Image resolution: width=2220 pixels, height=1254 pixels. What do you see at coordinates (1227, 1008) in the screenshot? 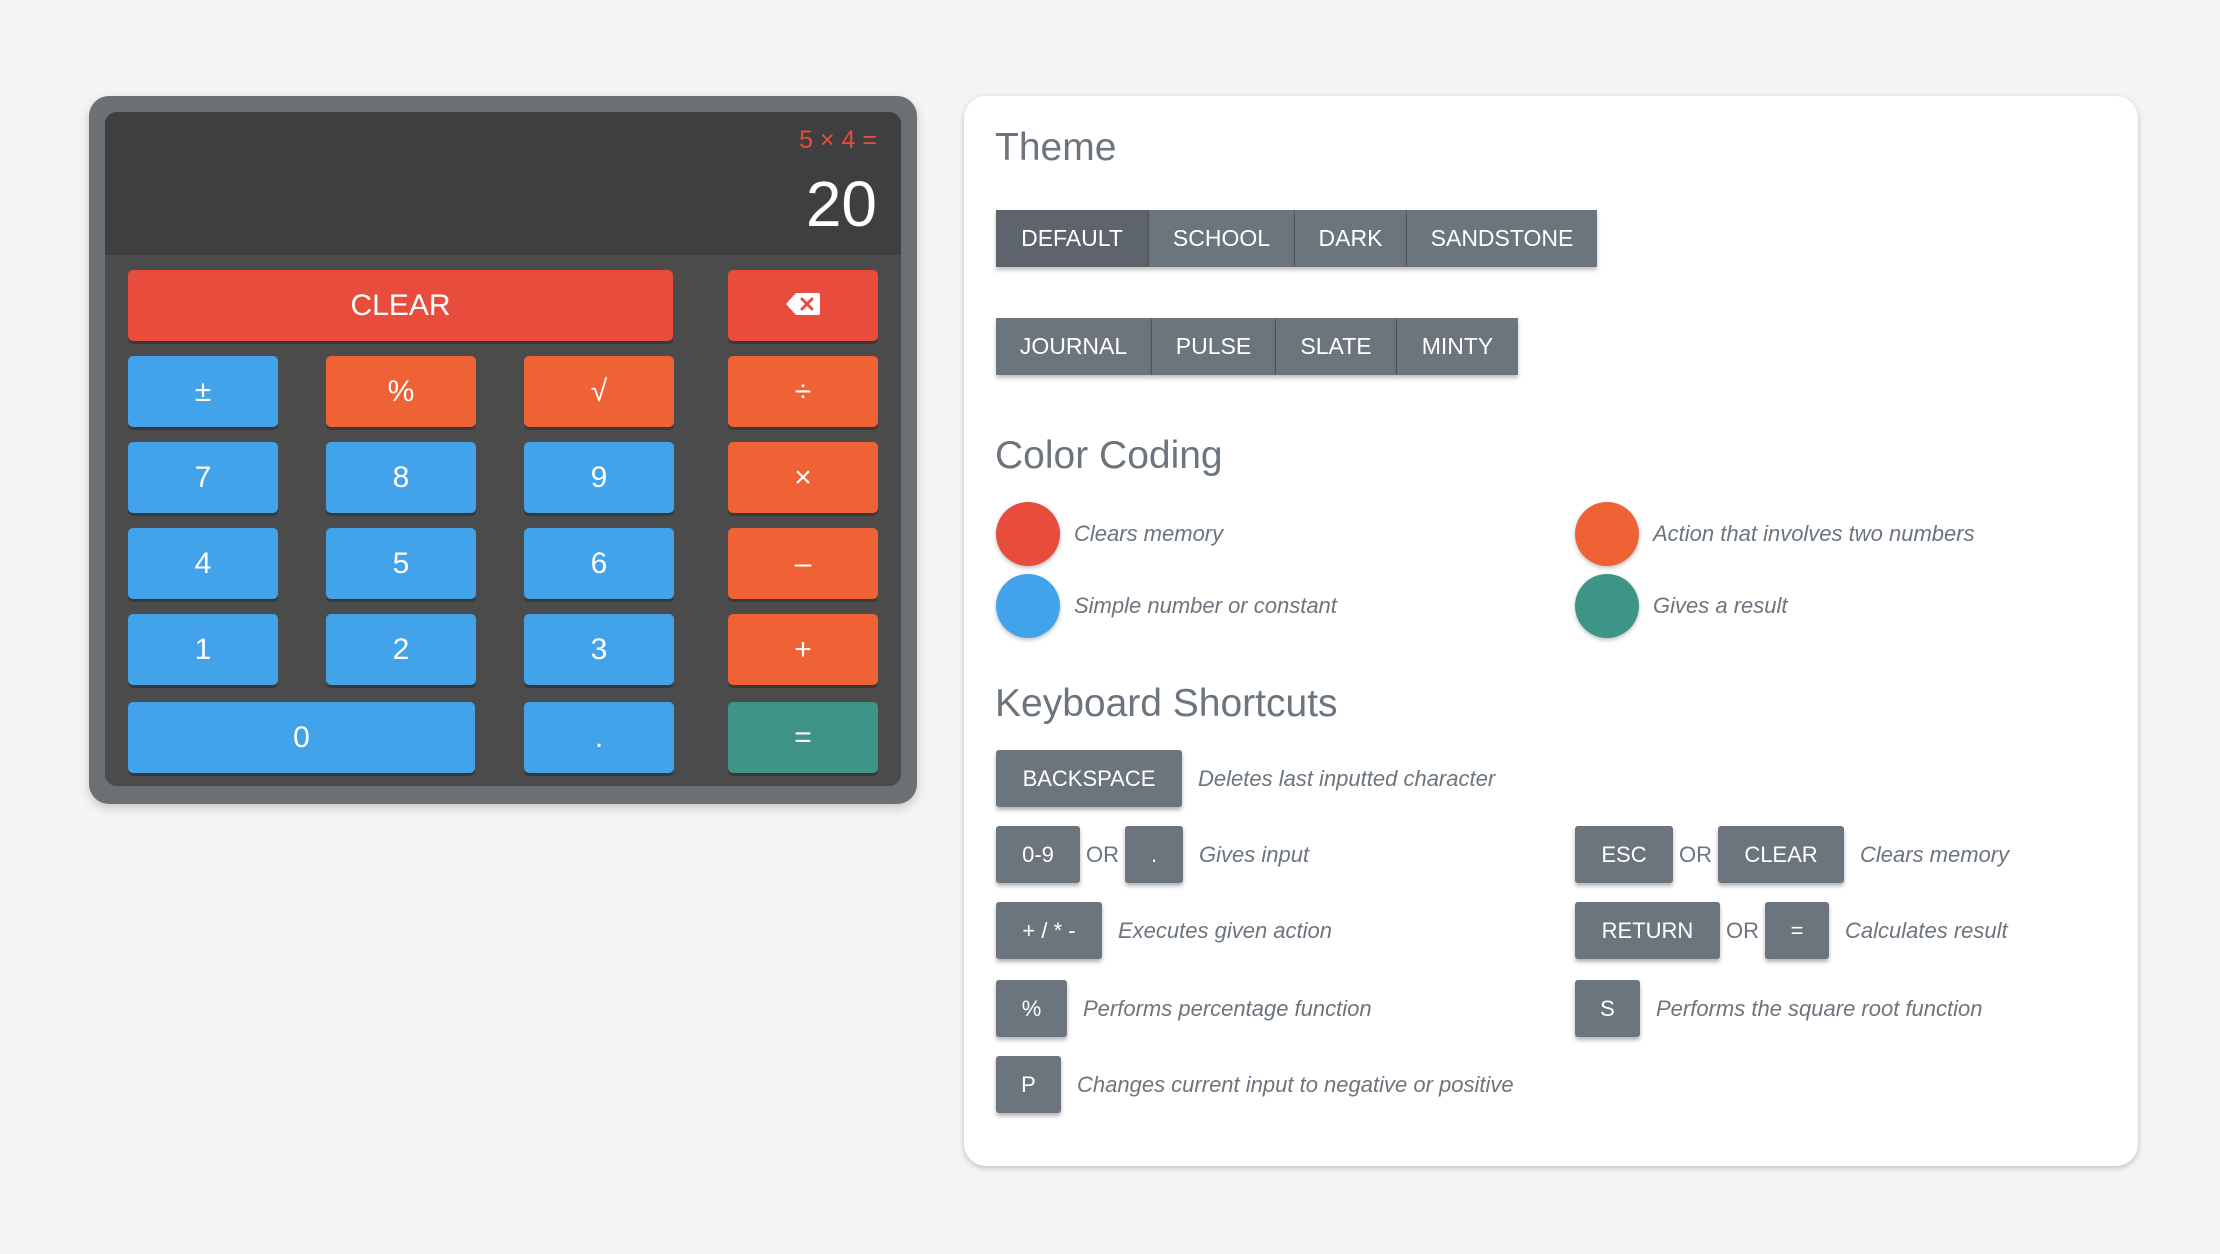
I see `shortcut-desc: Performs percentage function` at bounding box center [1227, 1008].